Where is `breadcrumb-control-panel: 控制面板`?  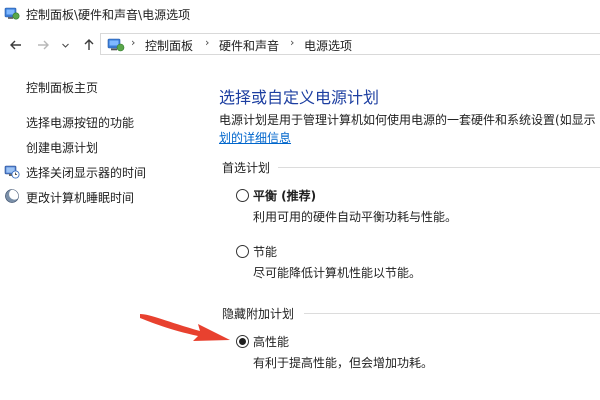
breadcrumb-control-panel: 控制面板 is located at coordinates (169, 45).